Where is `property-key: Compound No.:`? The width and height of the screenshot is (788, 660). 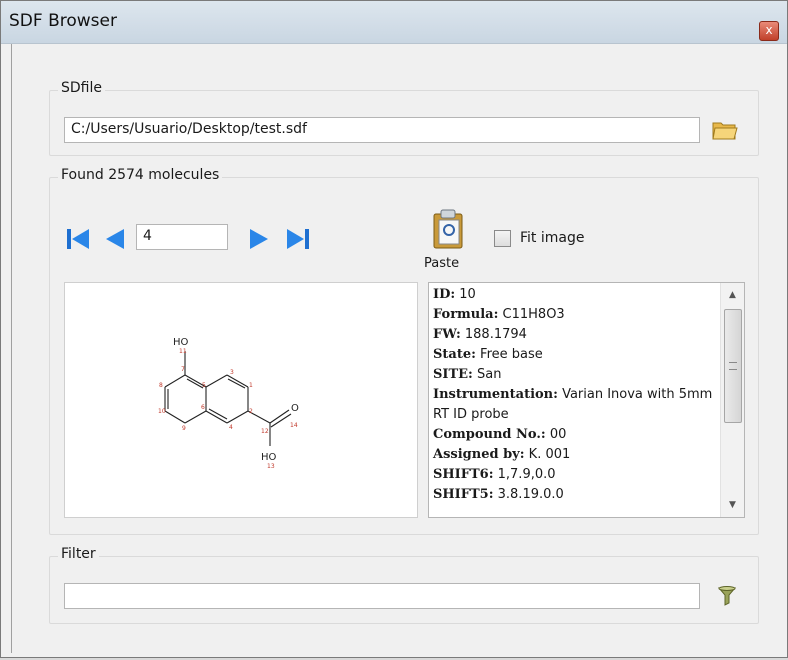
property-key: Compound No.: is located at coordinates (489, 434).